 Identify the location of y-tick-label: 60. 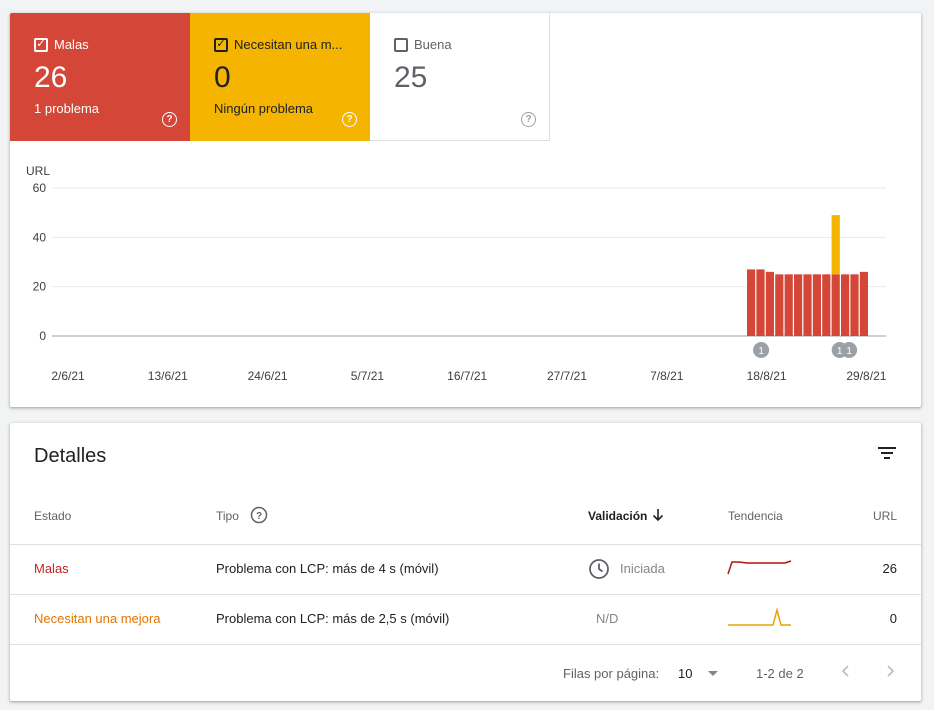
(40, 188).